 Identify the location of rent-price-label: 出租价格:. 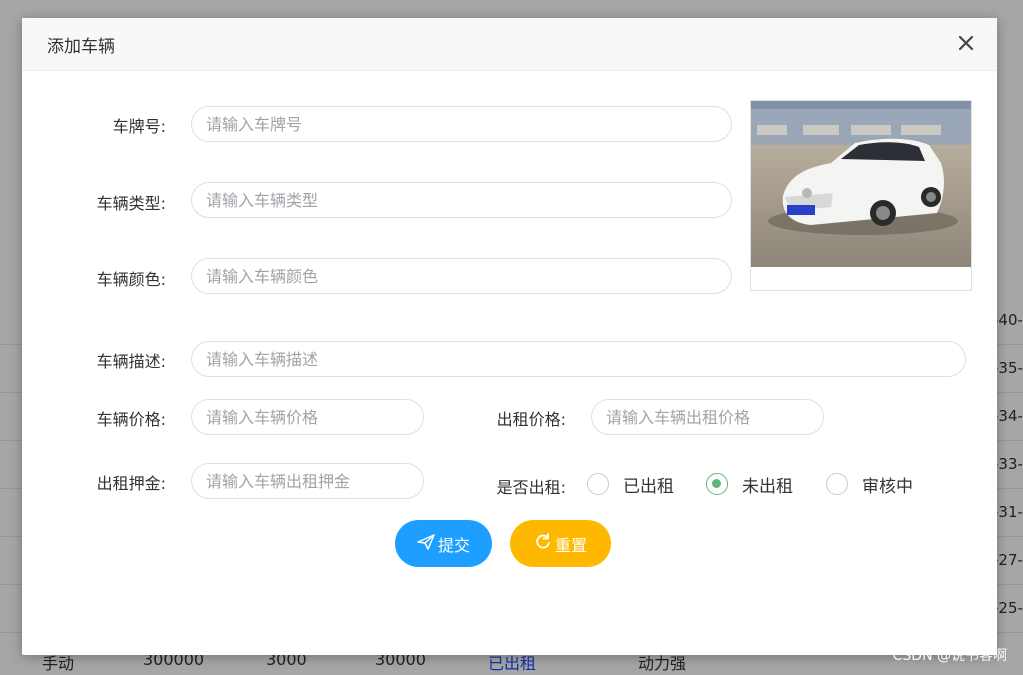
(531, 419).